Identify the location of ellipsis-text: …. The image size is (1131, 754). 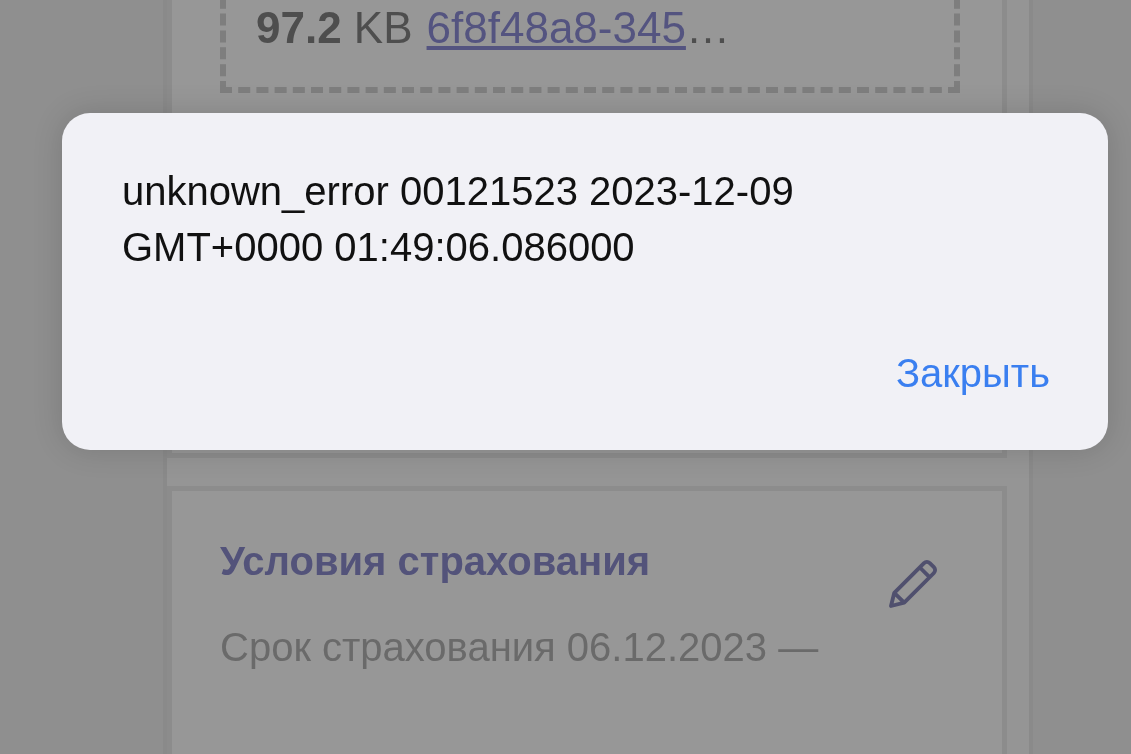
(707, 28).